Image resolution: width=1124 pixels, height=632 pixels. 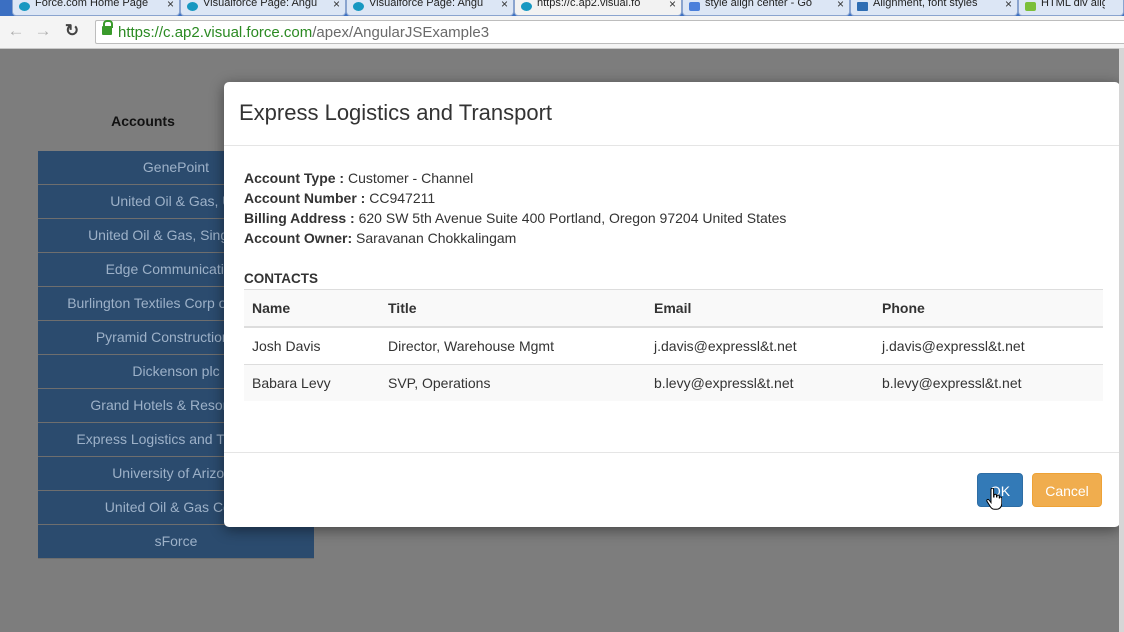 I want to click on account-type-row: Account Type : Customer - Channel, so click(x=674, y=178).